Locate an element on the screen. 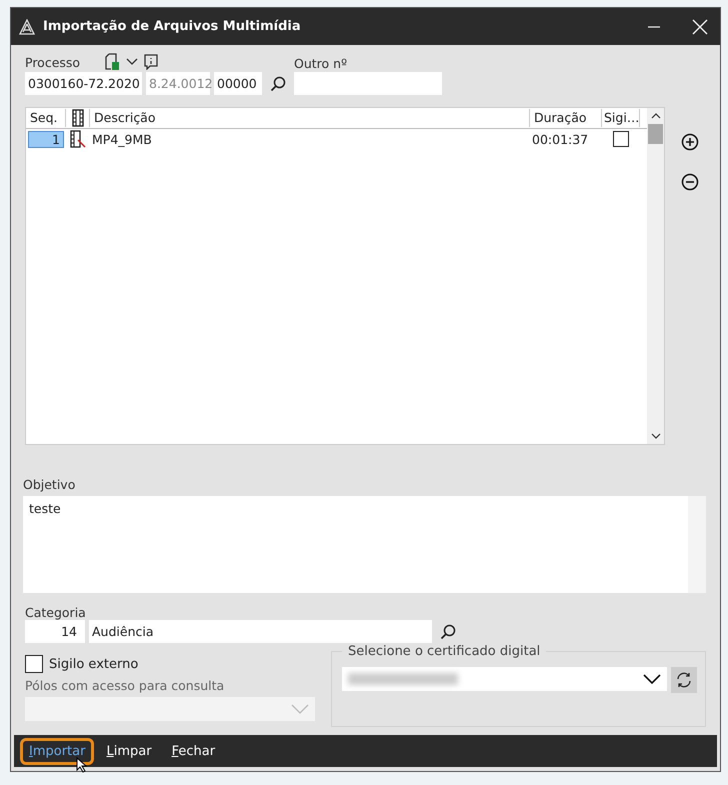 The height and width of the screenshot is (785, 728). table-cell-text: 00:01:37 is located at coordinates (560, 139).